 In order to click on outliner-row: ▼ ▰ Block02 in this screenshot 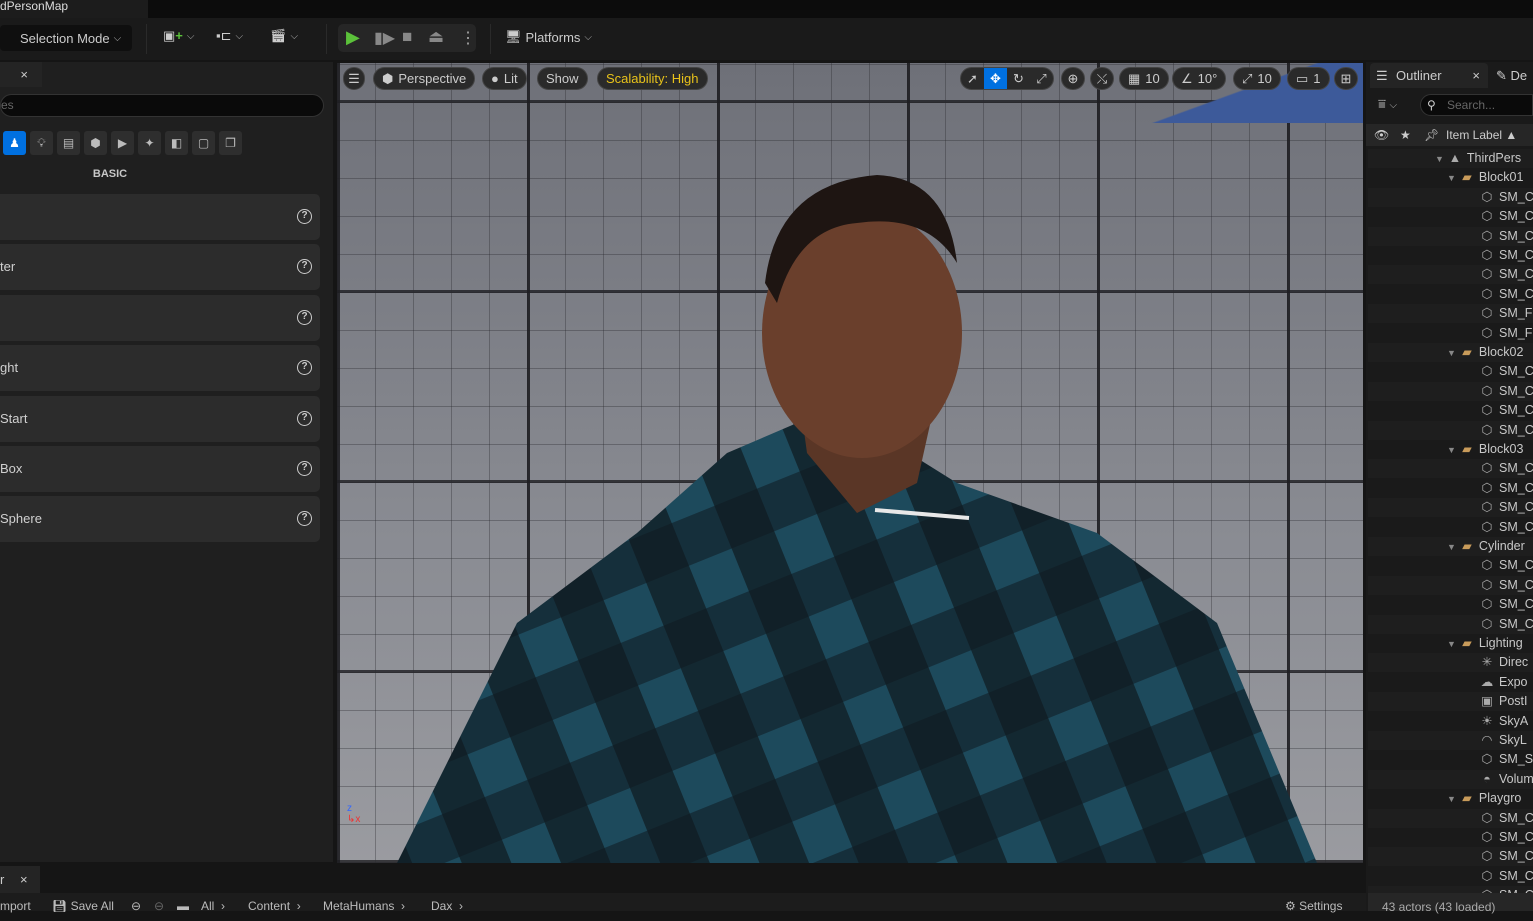, I will do `click(1450, 352)`.